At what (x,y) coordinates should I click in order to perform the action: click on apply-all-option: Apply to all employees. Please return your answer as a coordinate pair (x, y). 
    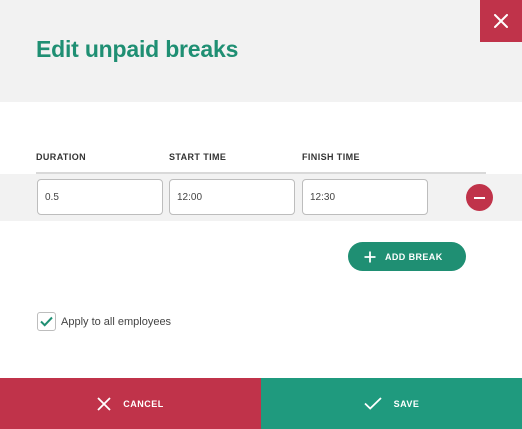
    Looking at the image, I should click on (104, 321).